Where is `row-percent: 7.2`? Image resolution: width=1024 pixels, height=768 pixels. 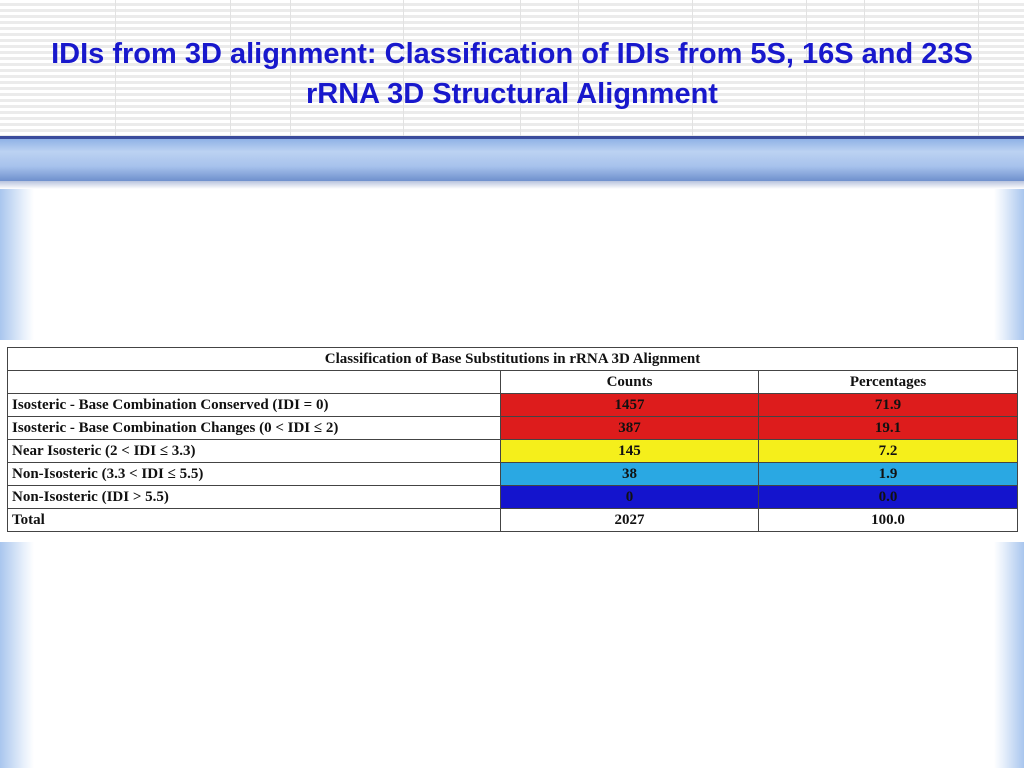 row-percent: 7.2 is located at coordinates (888, 451).